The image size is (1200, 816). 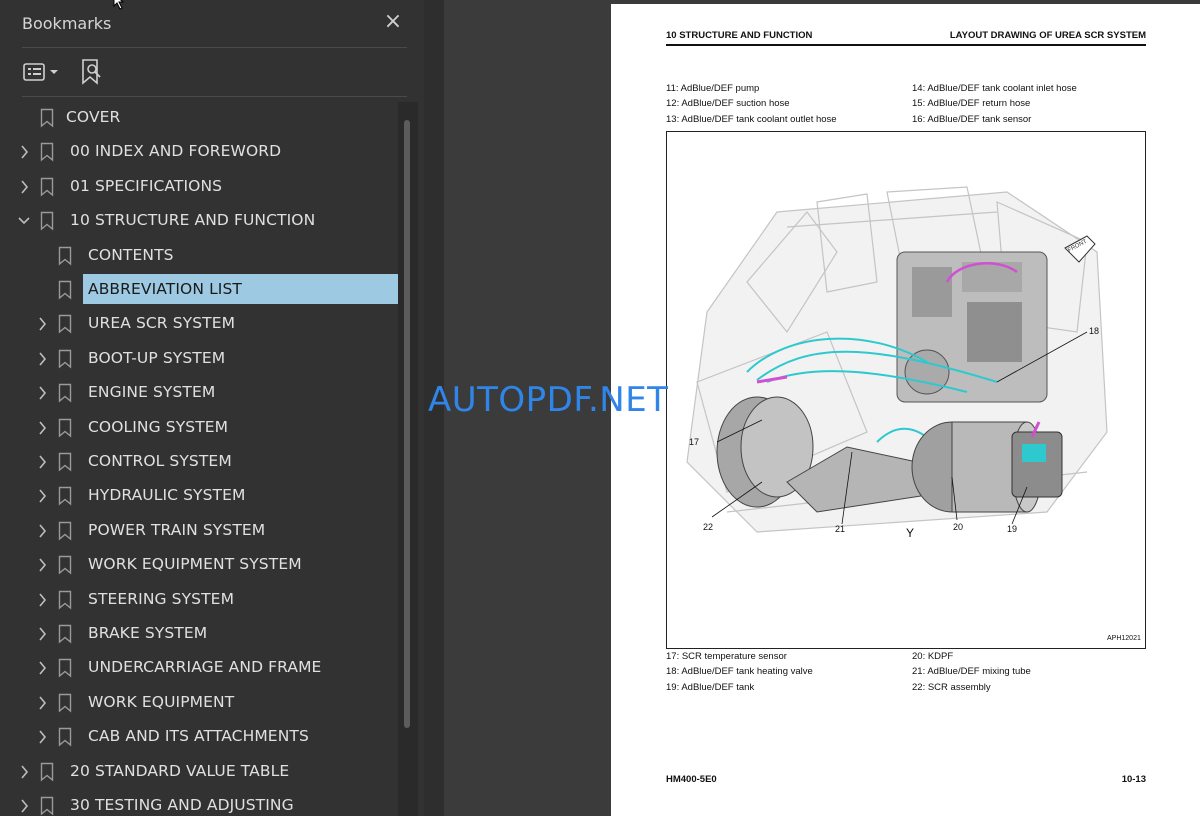 What do you see at coordinates (199, 118) in the screenshot?
I see `bookmark-item: COVER` at bounding box center [199, 118].